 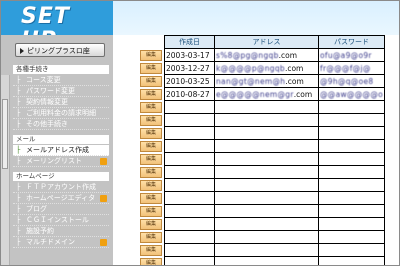 I want to click on sidebar-item-label: ＦＴＰアカウント作成, so click(x=61, y=187).